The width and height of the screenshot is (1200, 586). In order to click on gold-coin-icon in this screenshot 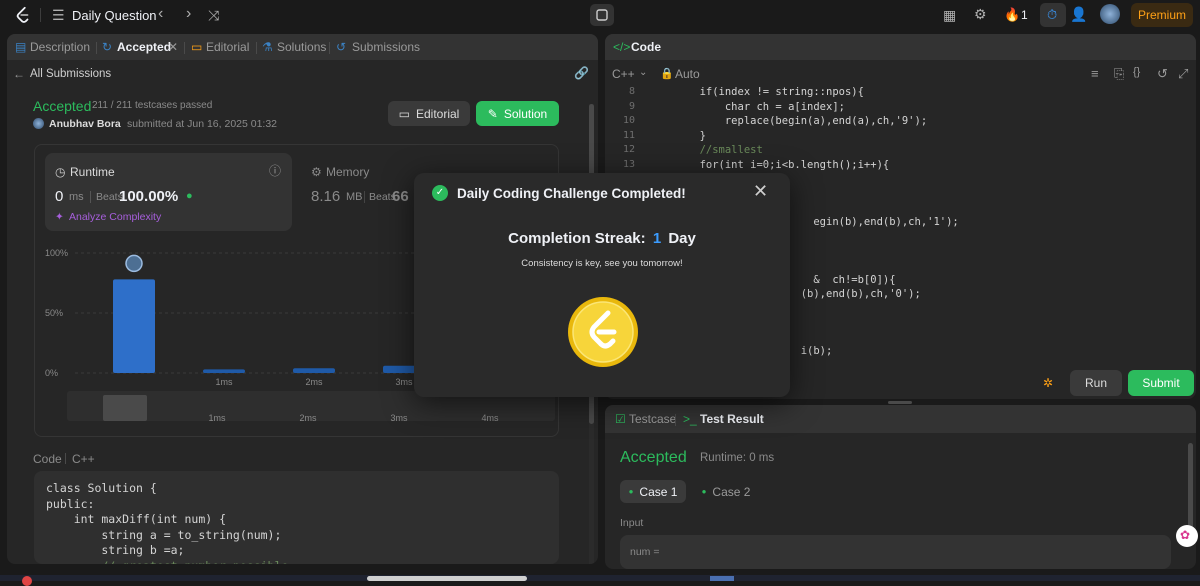, I will do `click(603, 332)`.